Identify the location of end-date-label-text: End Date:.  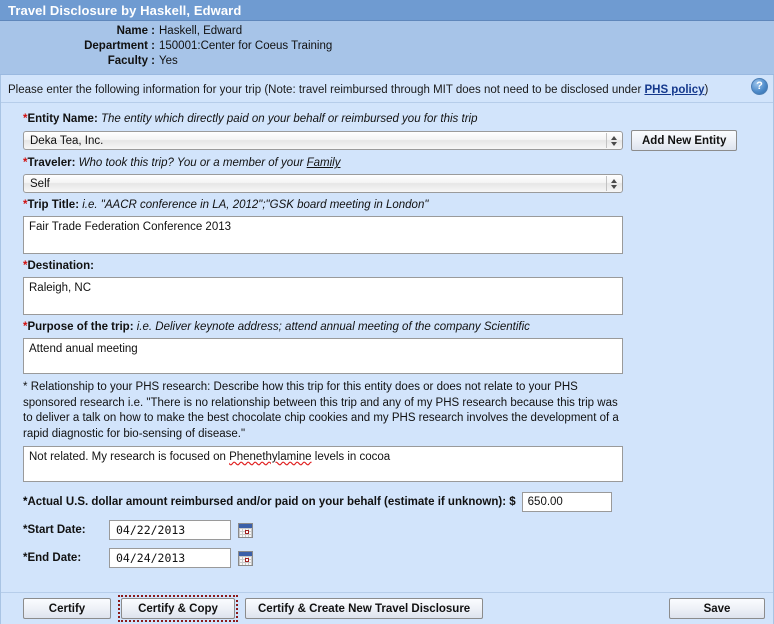
(54, 558).